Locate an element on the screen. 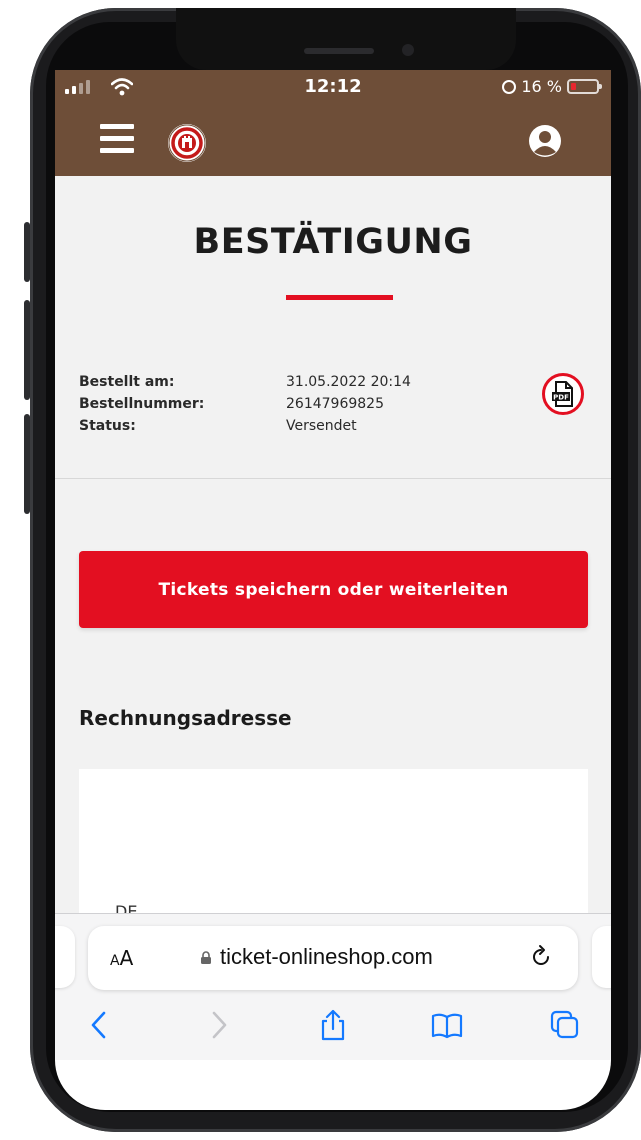 The width and height of the screenshot is (641, 1140). next-tab-preview is located at coordinates (601, 957).